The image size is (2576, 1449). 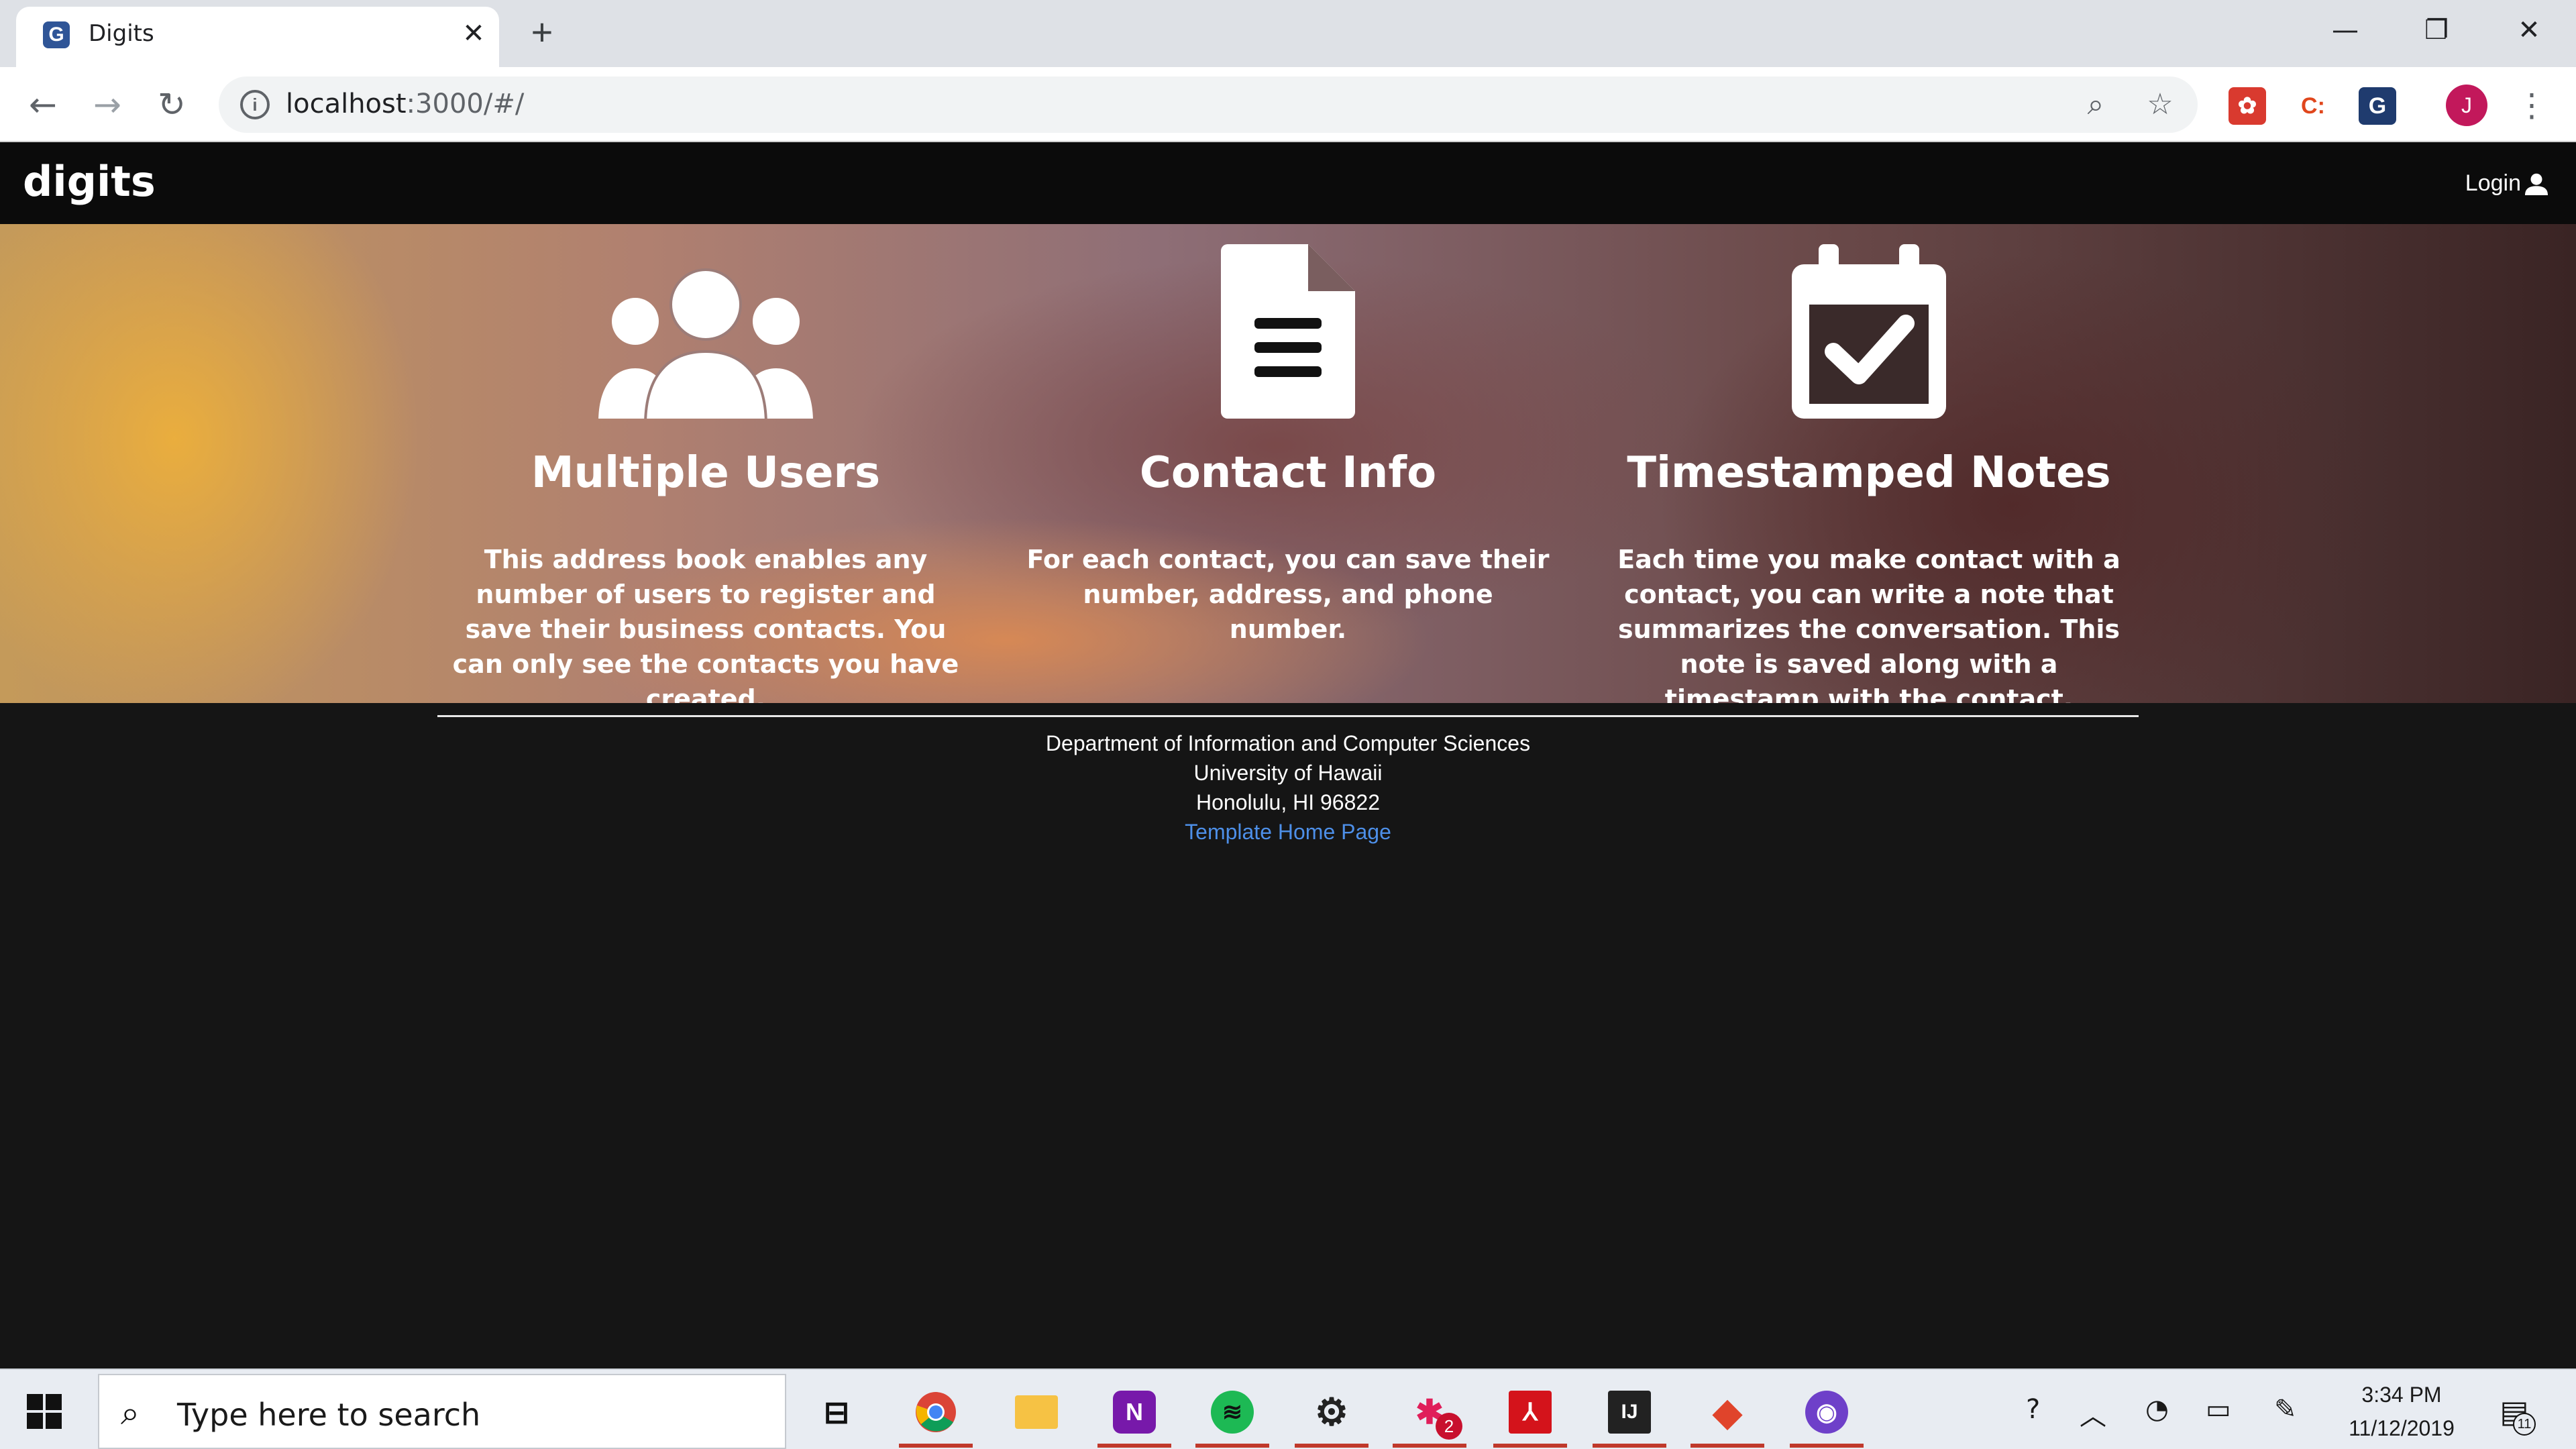 I want to click on file-explorer-icon, so click(x=1036, y=1412).